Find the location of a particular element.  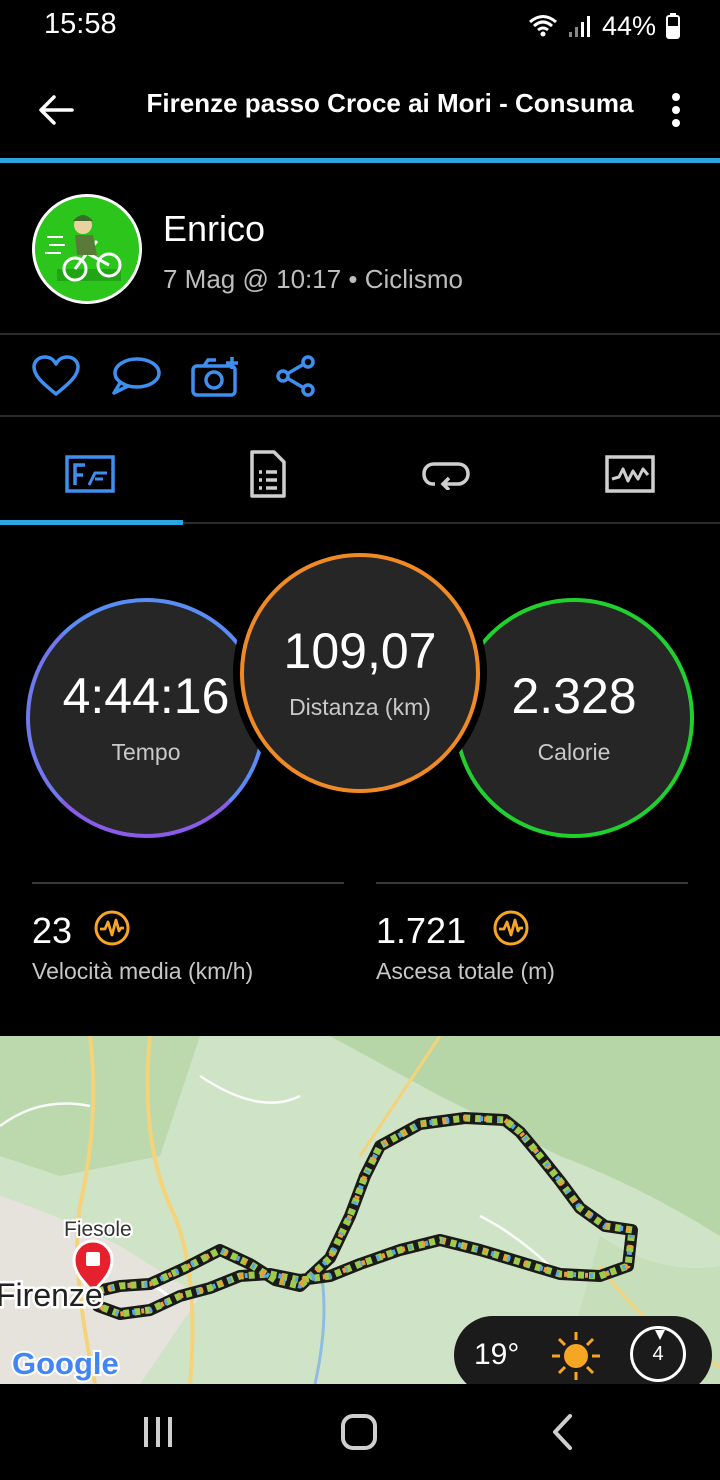

stat-circle-calories: 2.328 Calorie is located at coordinates (574, 718).